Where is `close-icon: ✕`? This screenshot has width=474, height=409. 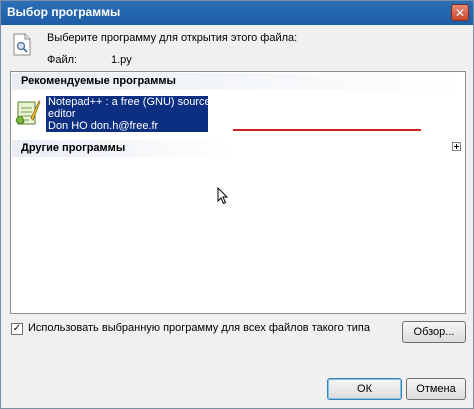
close-icon: ✕ is located at coordinates (460, 13).